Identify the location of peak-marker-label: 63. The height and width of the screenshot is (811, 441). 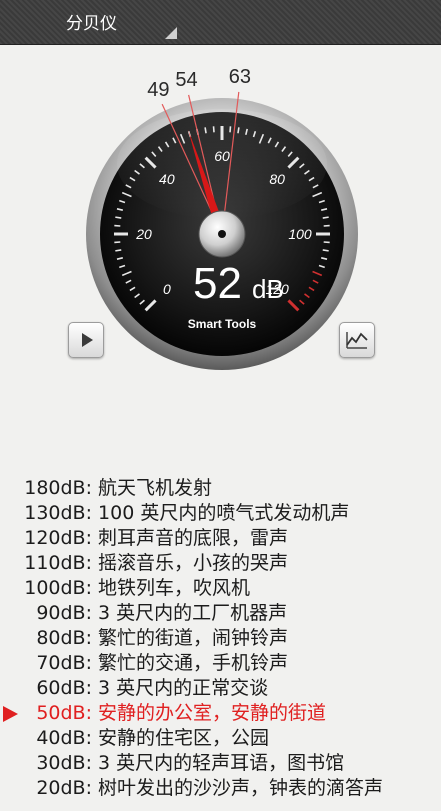
(240, 77).